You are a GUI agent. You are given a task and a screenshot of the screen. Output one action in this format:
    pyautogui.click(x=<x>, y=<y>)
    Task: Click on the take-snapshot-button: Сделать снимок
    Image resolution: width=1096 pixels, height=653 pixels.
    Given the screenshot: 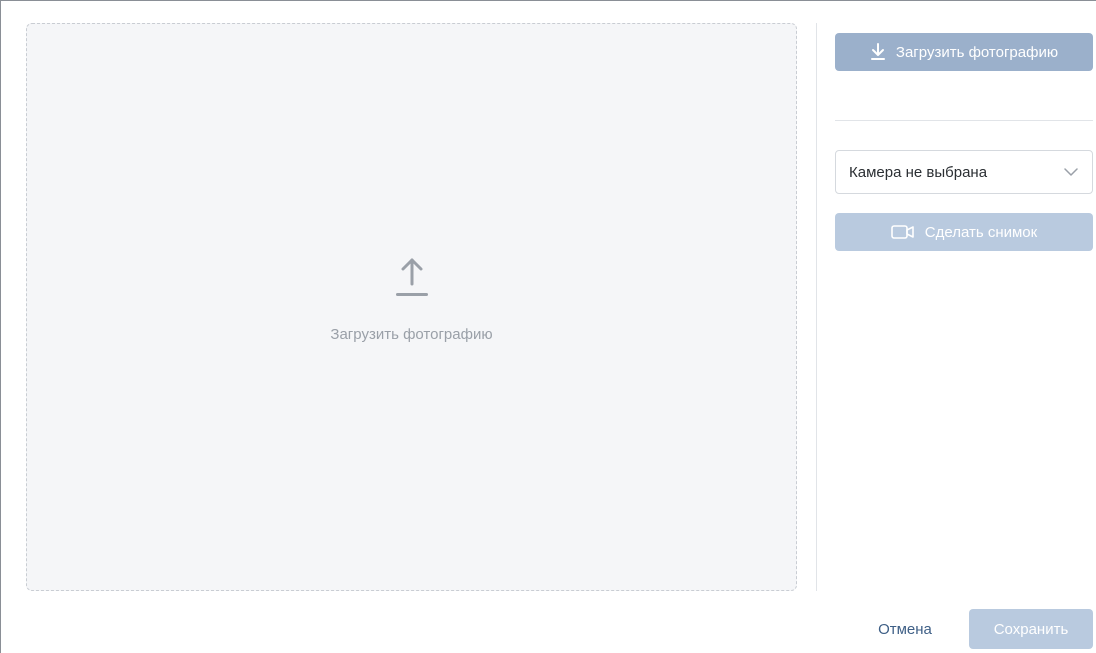 What is the action you would take?
    pyautogui.click(x=964, y=232)
    